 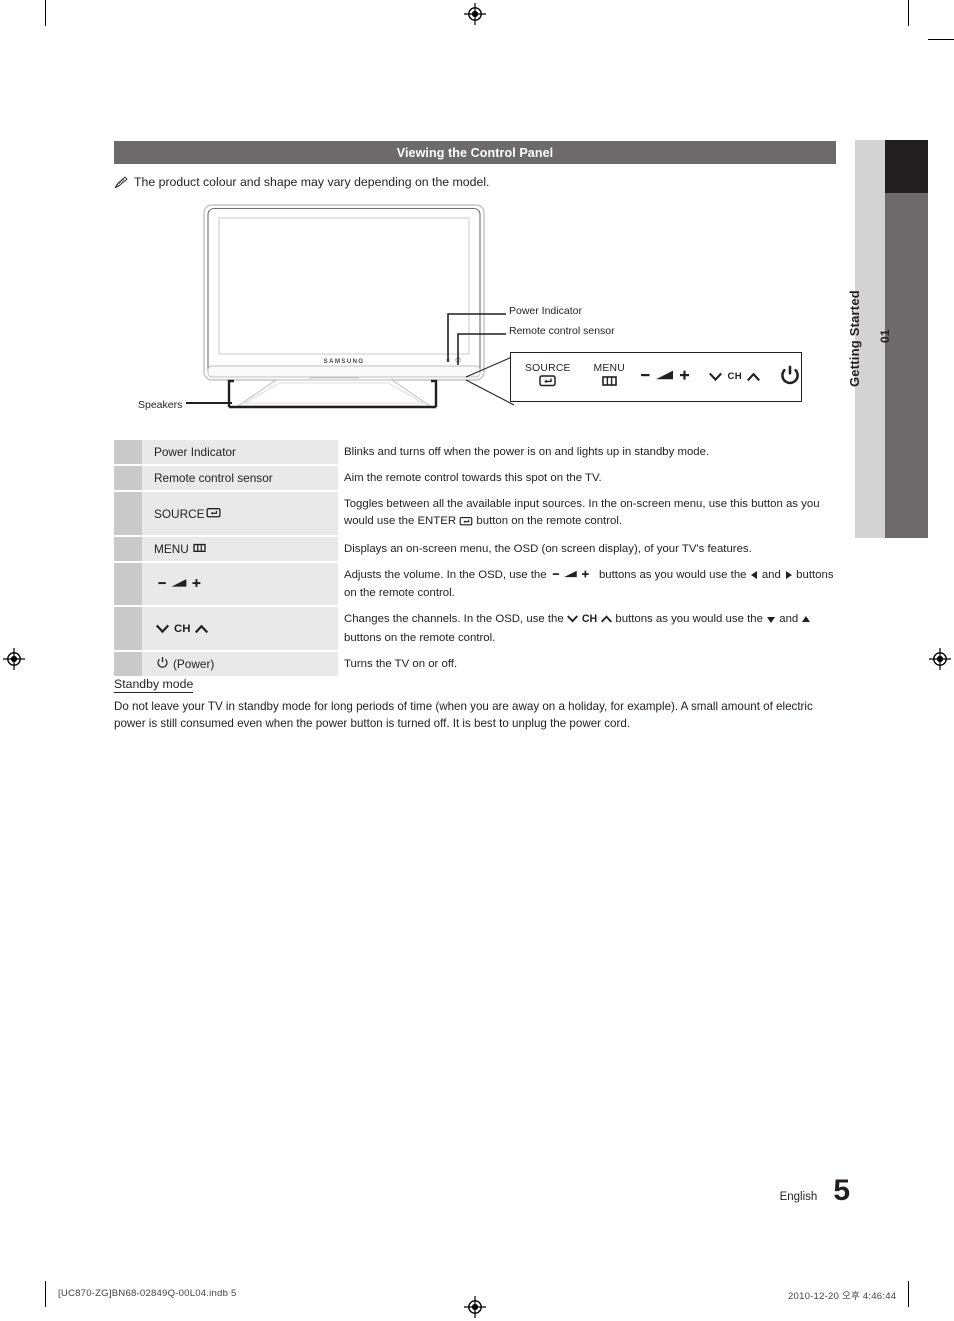 What do you see at coordinates (908, 13) in the screenshot?
I see `crop-mark-top-right` at bounding box center [908, 13].